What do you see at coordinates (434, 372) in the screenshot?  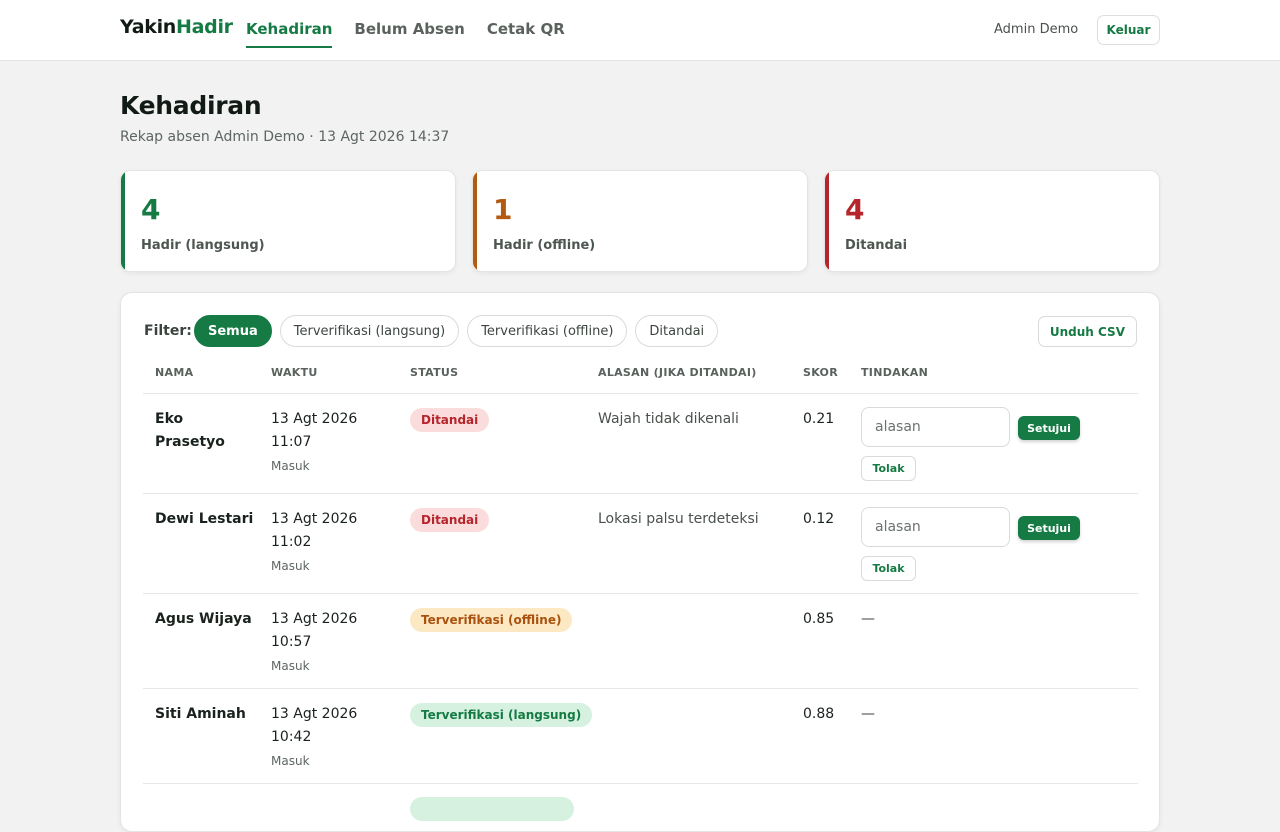 I see `column-header-status: STATUS` at bounding box center [434, 372].